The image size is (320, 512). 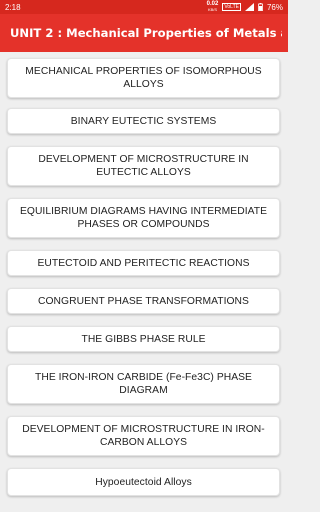 I want to click on topic-item: THE GIBBS PHASE RULE, so click(x=143, y=339).